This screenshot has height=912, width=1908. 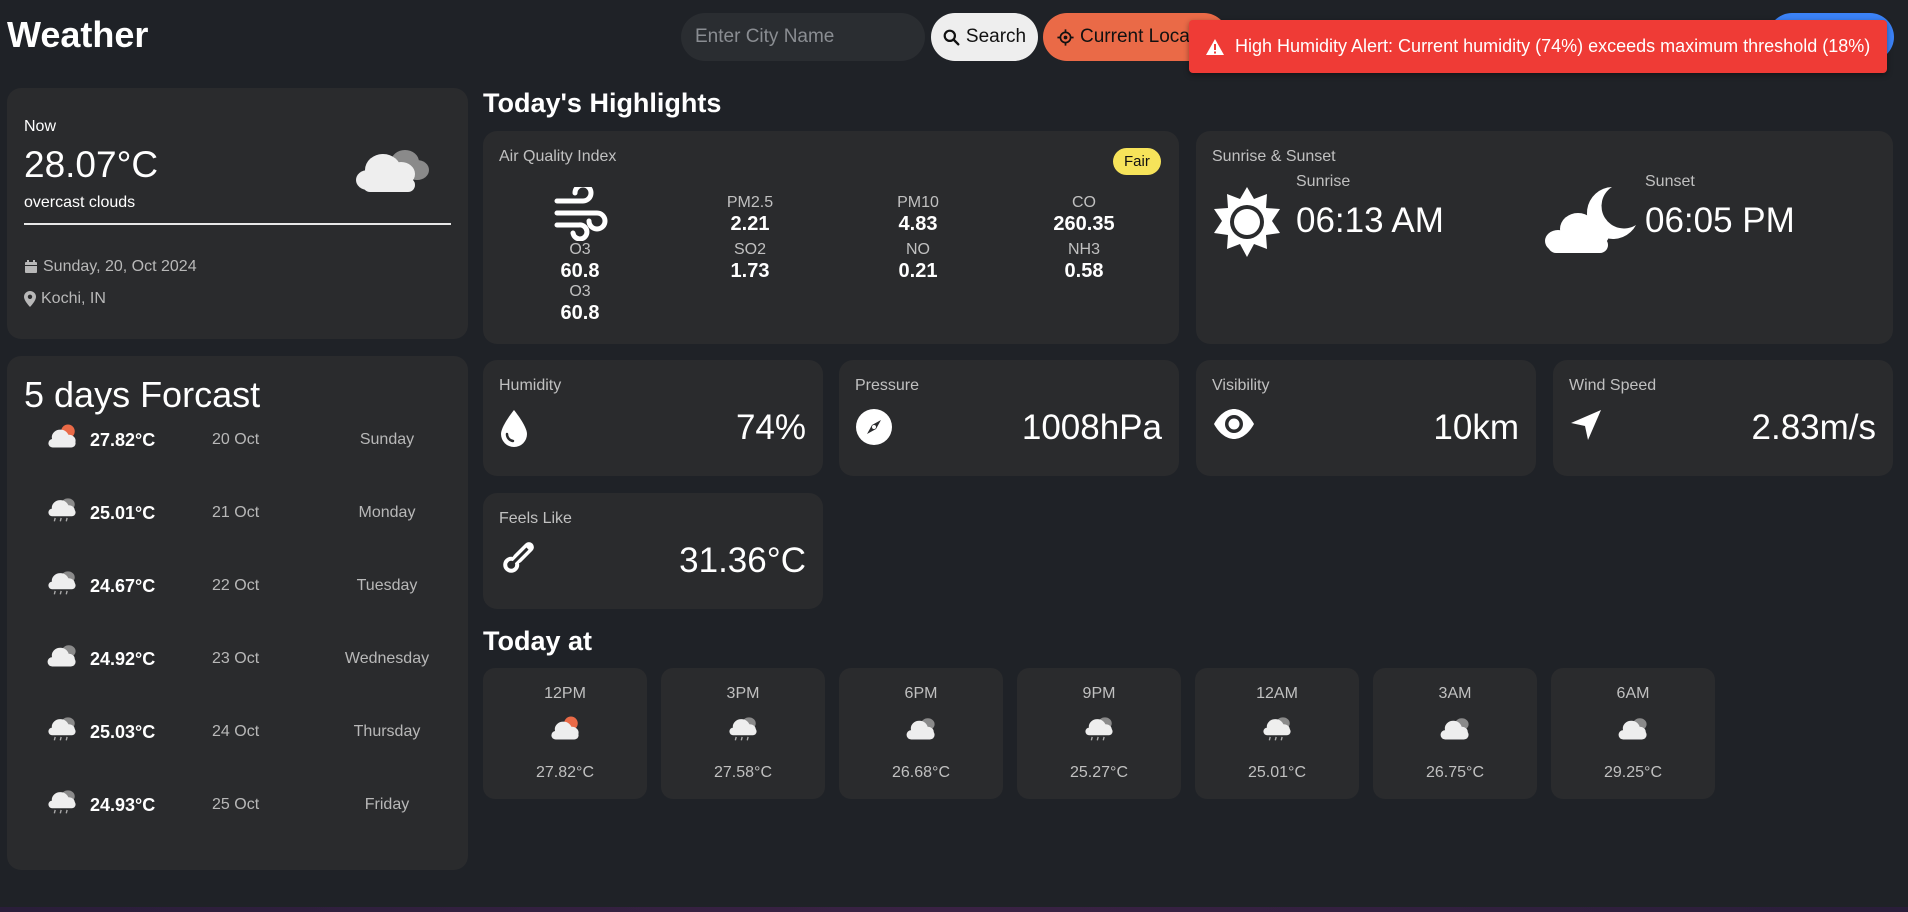 What do you see at coordinates (387, 804) in the screenshot?
I see `forecast-day: Friday` at bounding box center [387, 804].